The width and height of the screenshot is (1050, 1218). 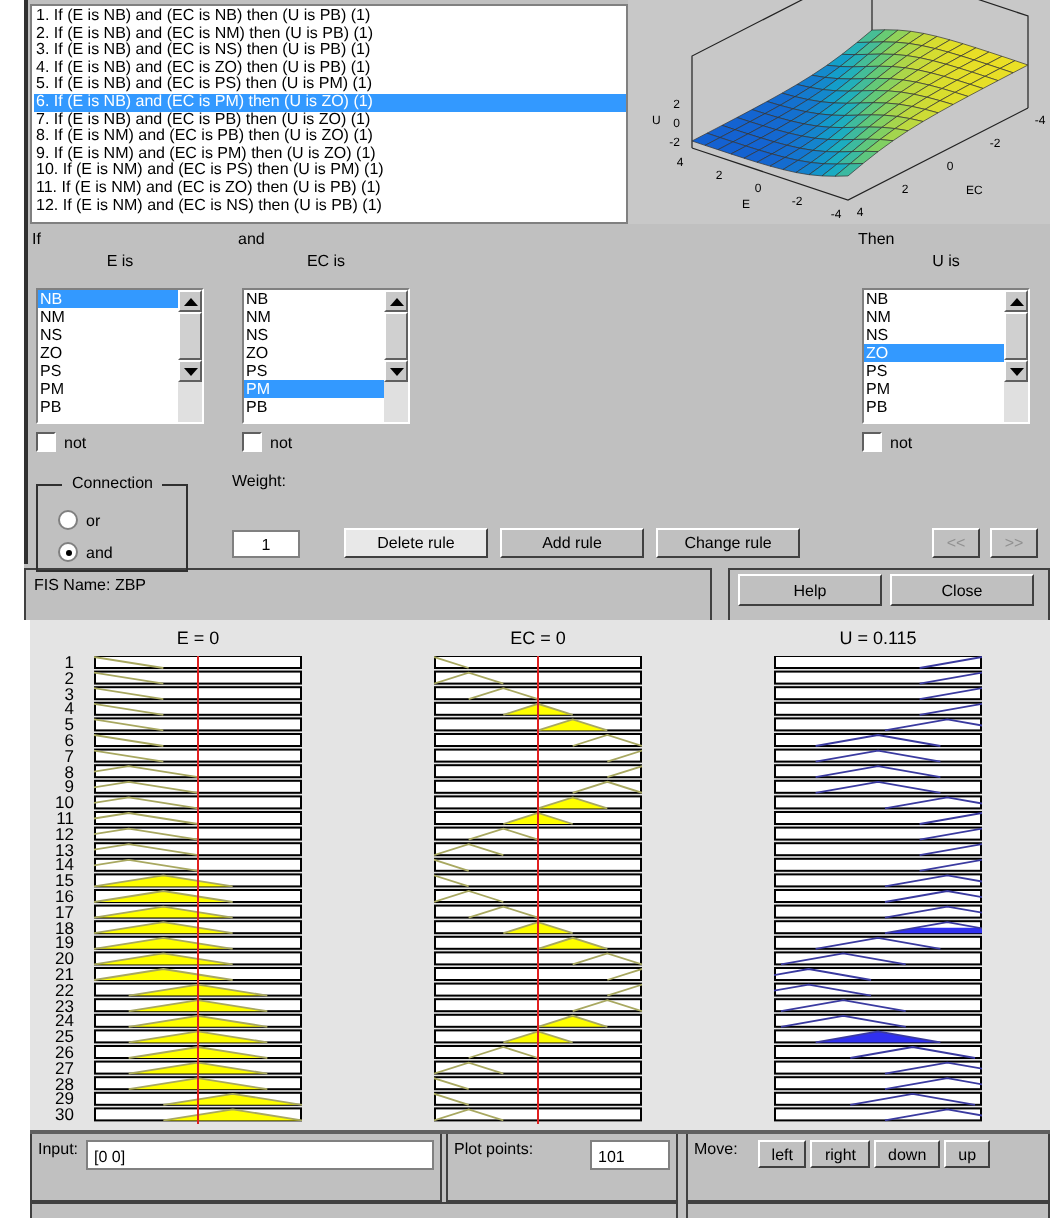 I want to click on rule-list, so click(x=329, y=114).